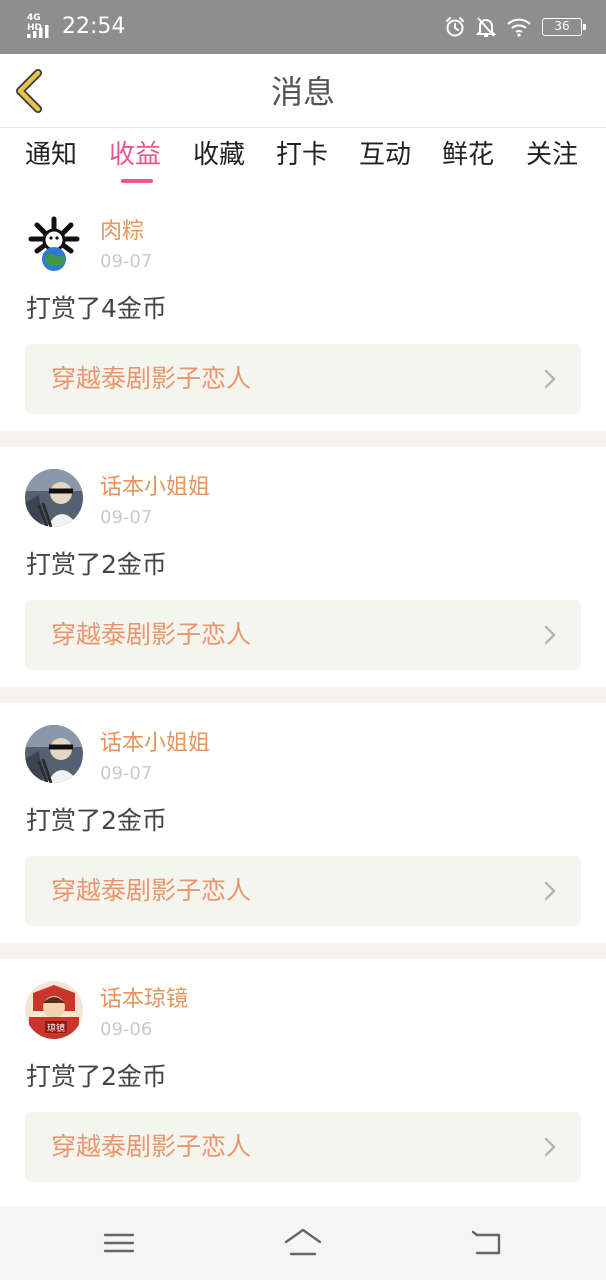  Describe the element at coordinates (96, 308) in the screenshot. I see `reward-text: 打赏了4金币` at that location.